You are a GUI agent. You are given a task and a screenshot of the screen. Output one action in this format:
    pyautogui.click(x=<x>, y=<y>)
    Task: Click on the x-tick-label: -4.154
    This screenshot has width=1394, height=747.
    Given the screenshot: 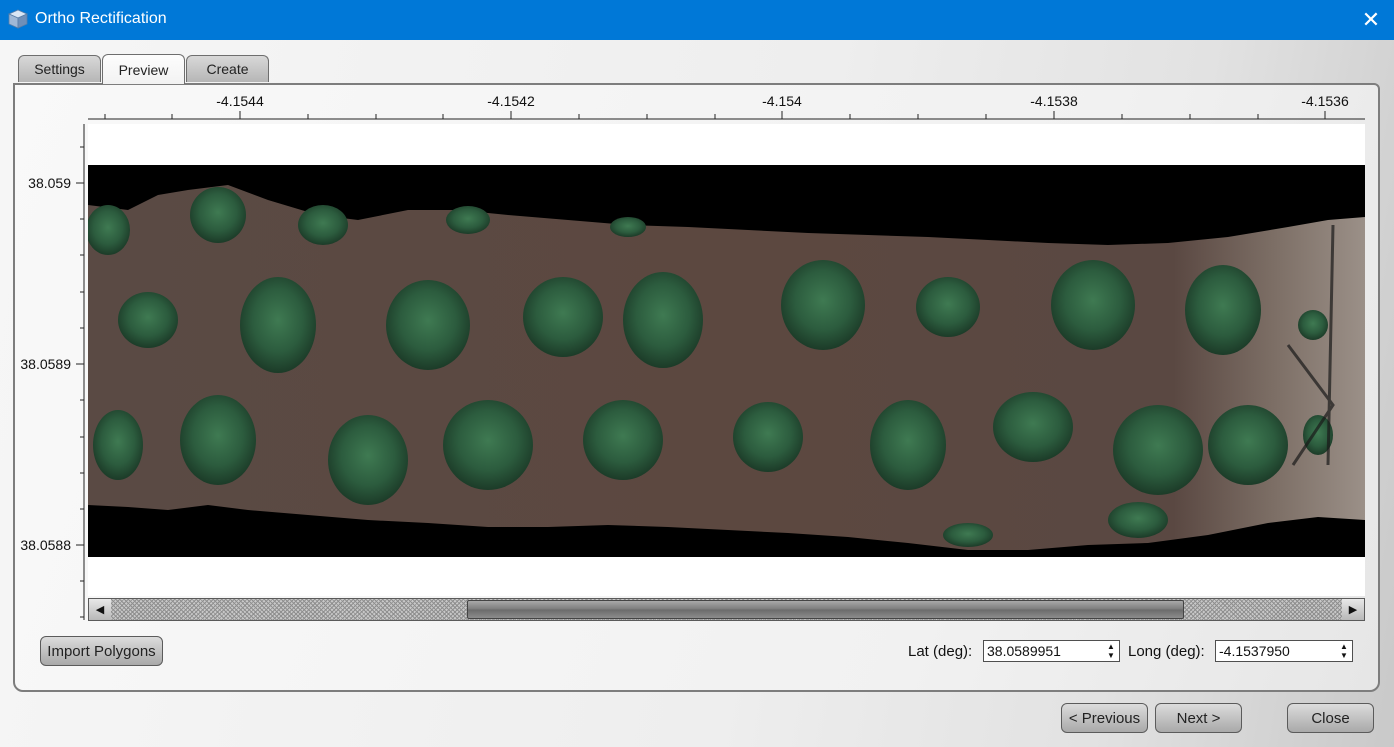 What is the action you would take?
    pyautogui.click(x=782, y=101)
    